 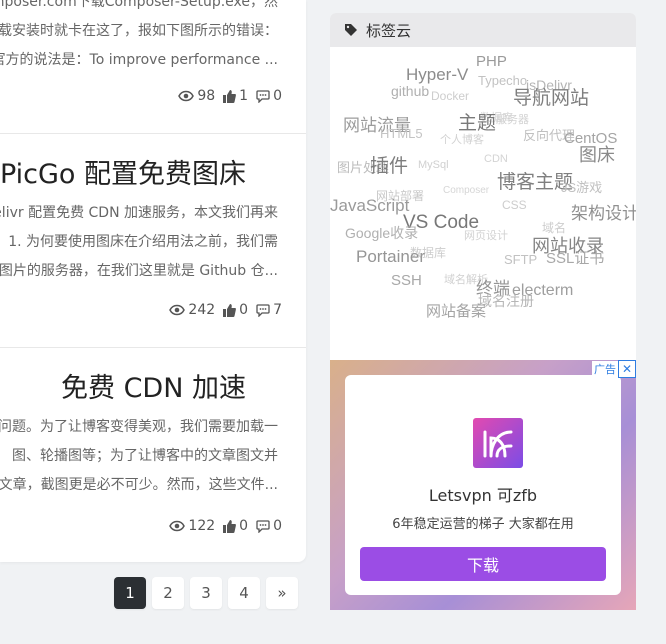 What do you see at coordinates (192, 310) in the screenshot?
I see `views: 242` at bounding box center [192, 310].